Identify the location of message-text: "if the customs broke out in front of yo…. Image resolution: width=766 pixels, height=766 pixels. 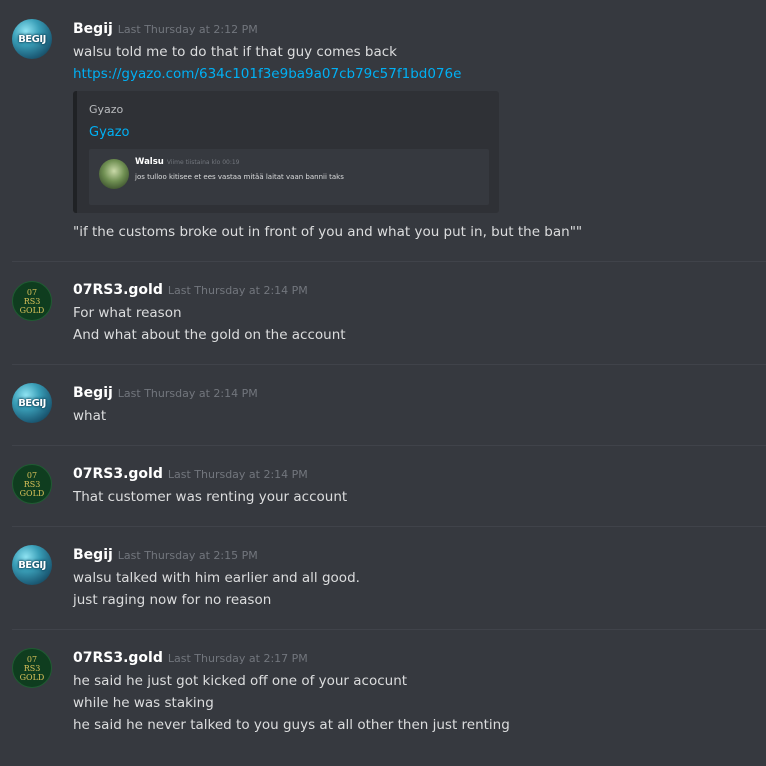
(328, 232).